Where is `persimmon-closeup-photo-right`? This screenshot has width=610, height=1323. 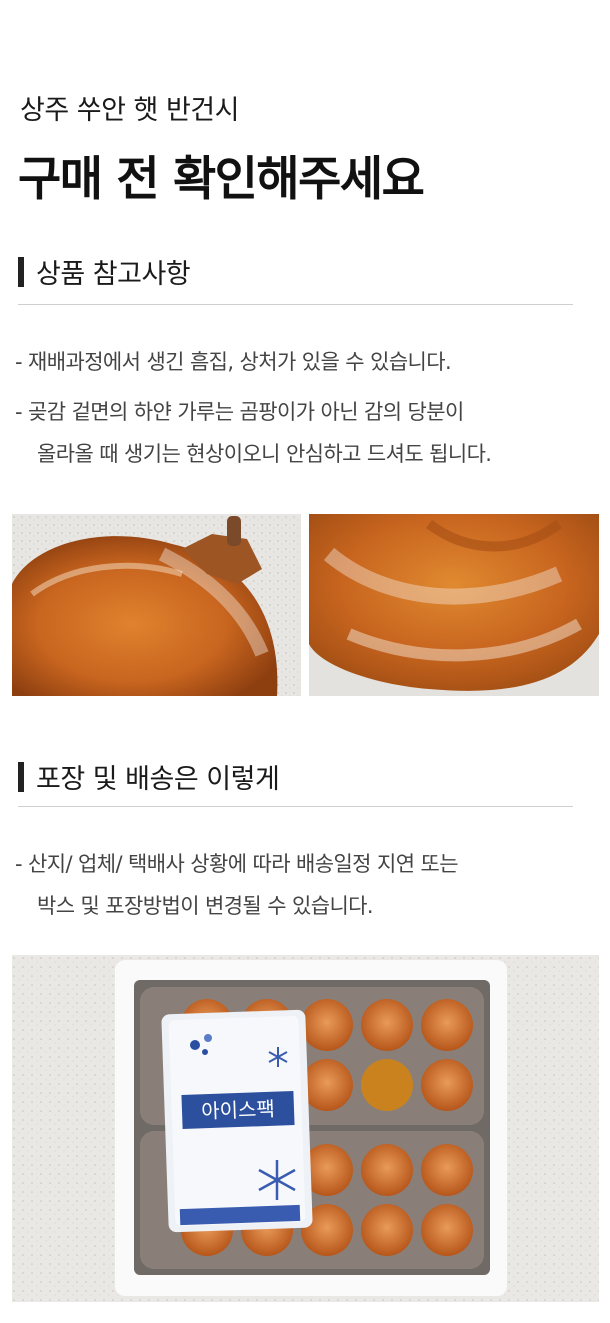
persimmon-closeup-photo-right is located at coordinates (454, 605).